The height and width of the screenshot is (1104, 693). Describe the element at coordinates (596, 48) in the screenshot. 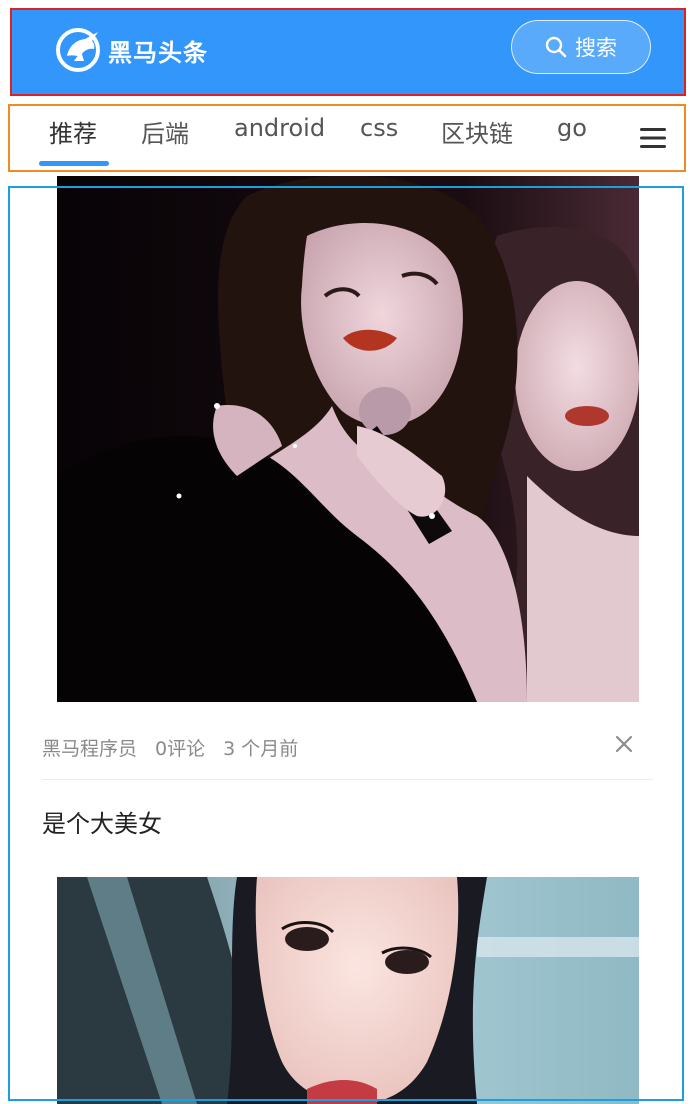

I see `search-button-label: 搜索` at that location.